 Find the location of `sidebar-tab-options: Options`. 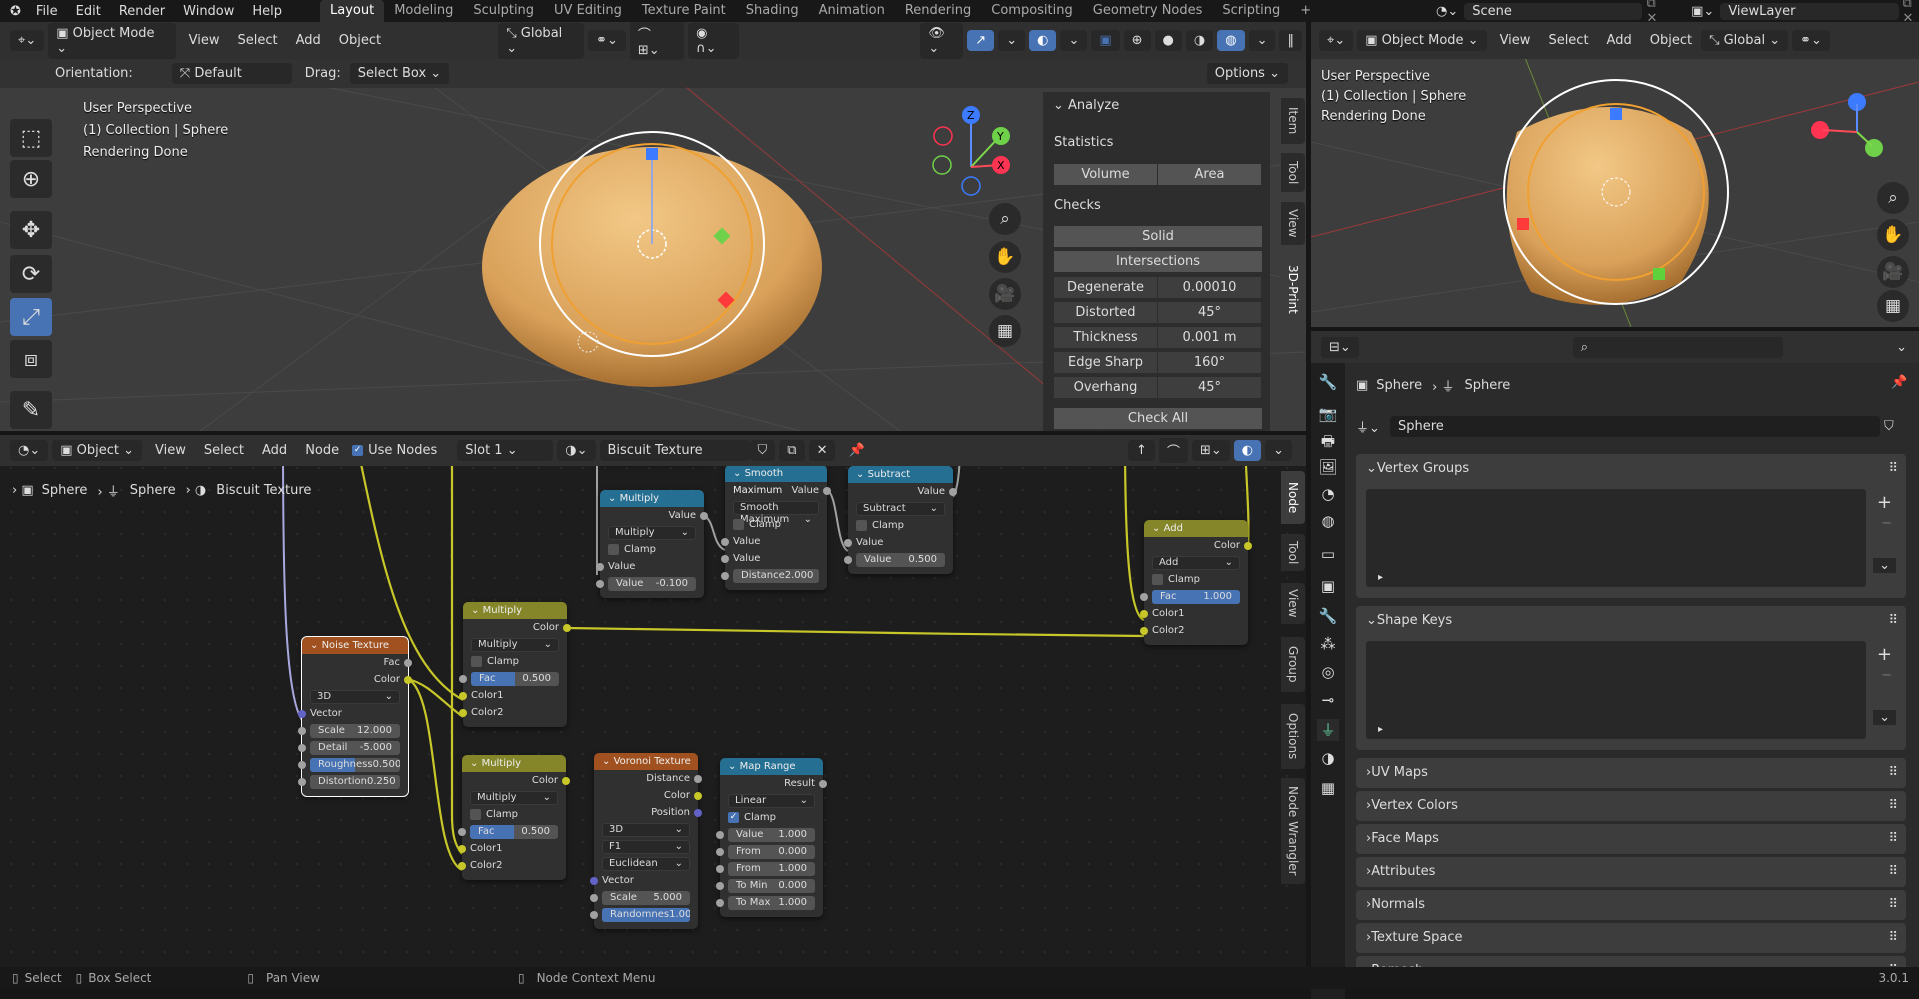

sidebar-tab-options: Options is located at coordinates (1293, 736).